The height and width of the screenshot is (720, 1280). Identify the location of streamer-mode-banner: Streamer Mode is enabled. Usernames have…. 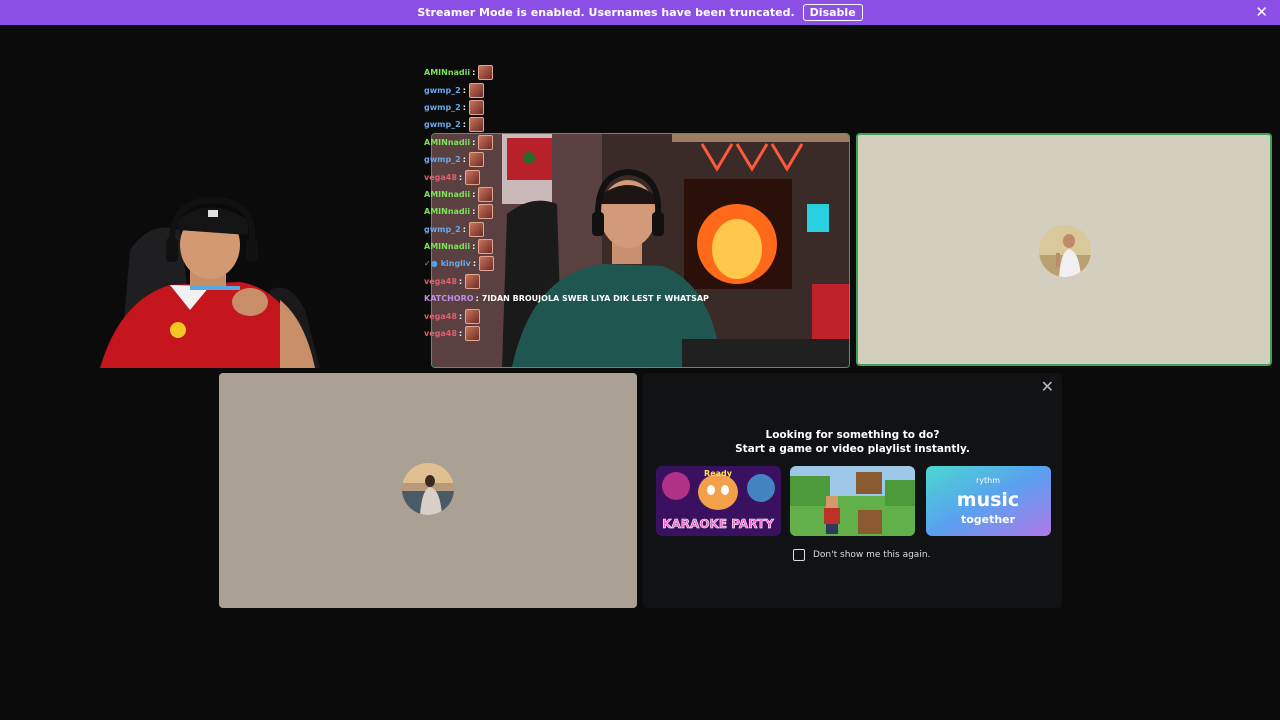
(640, 12).